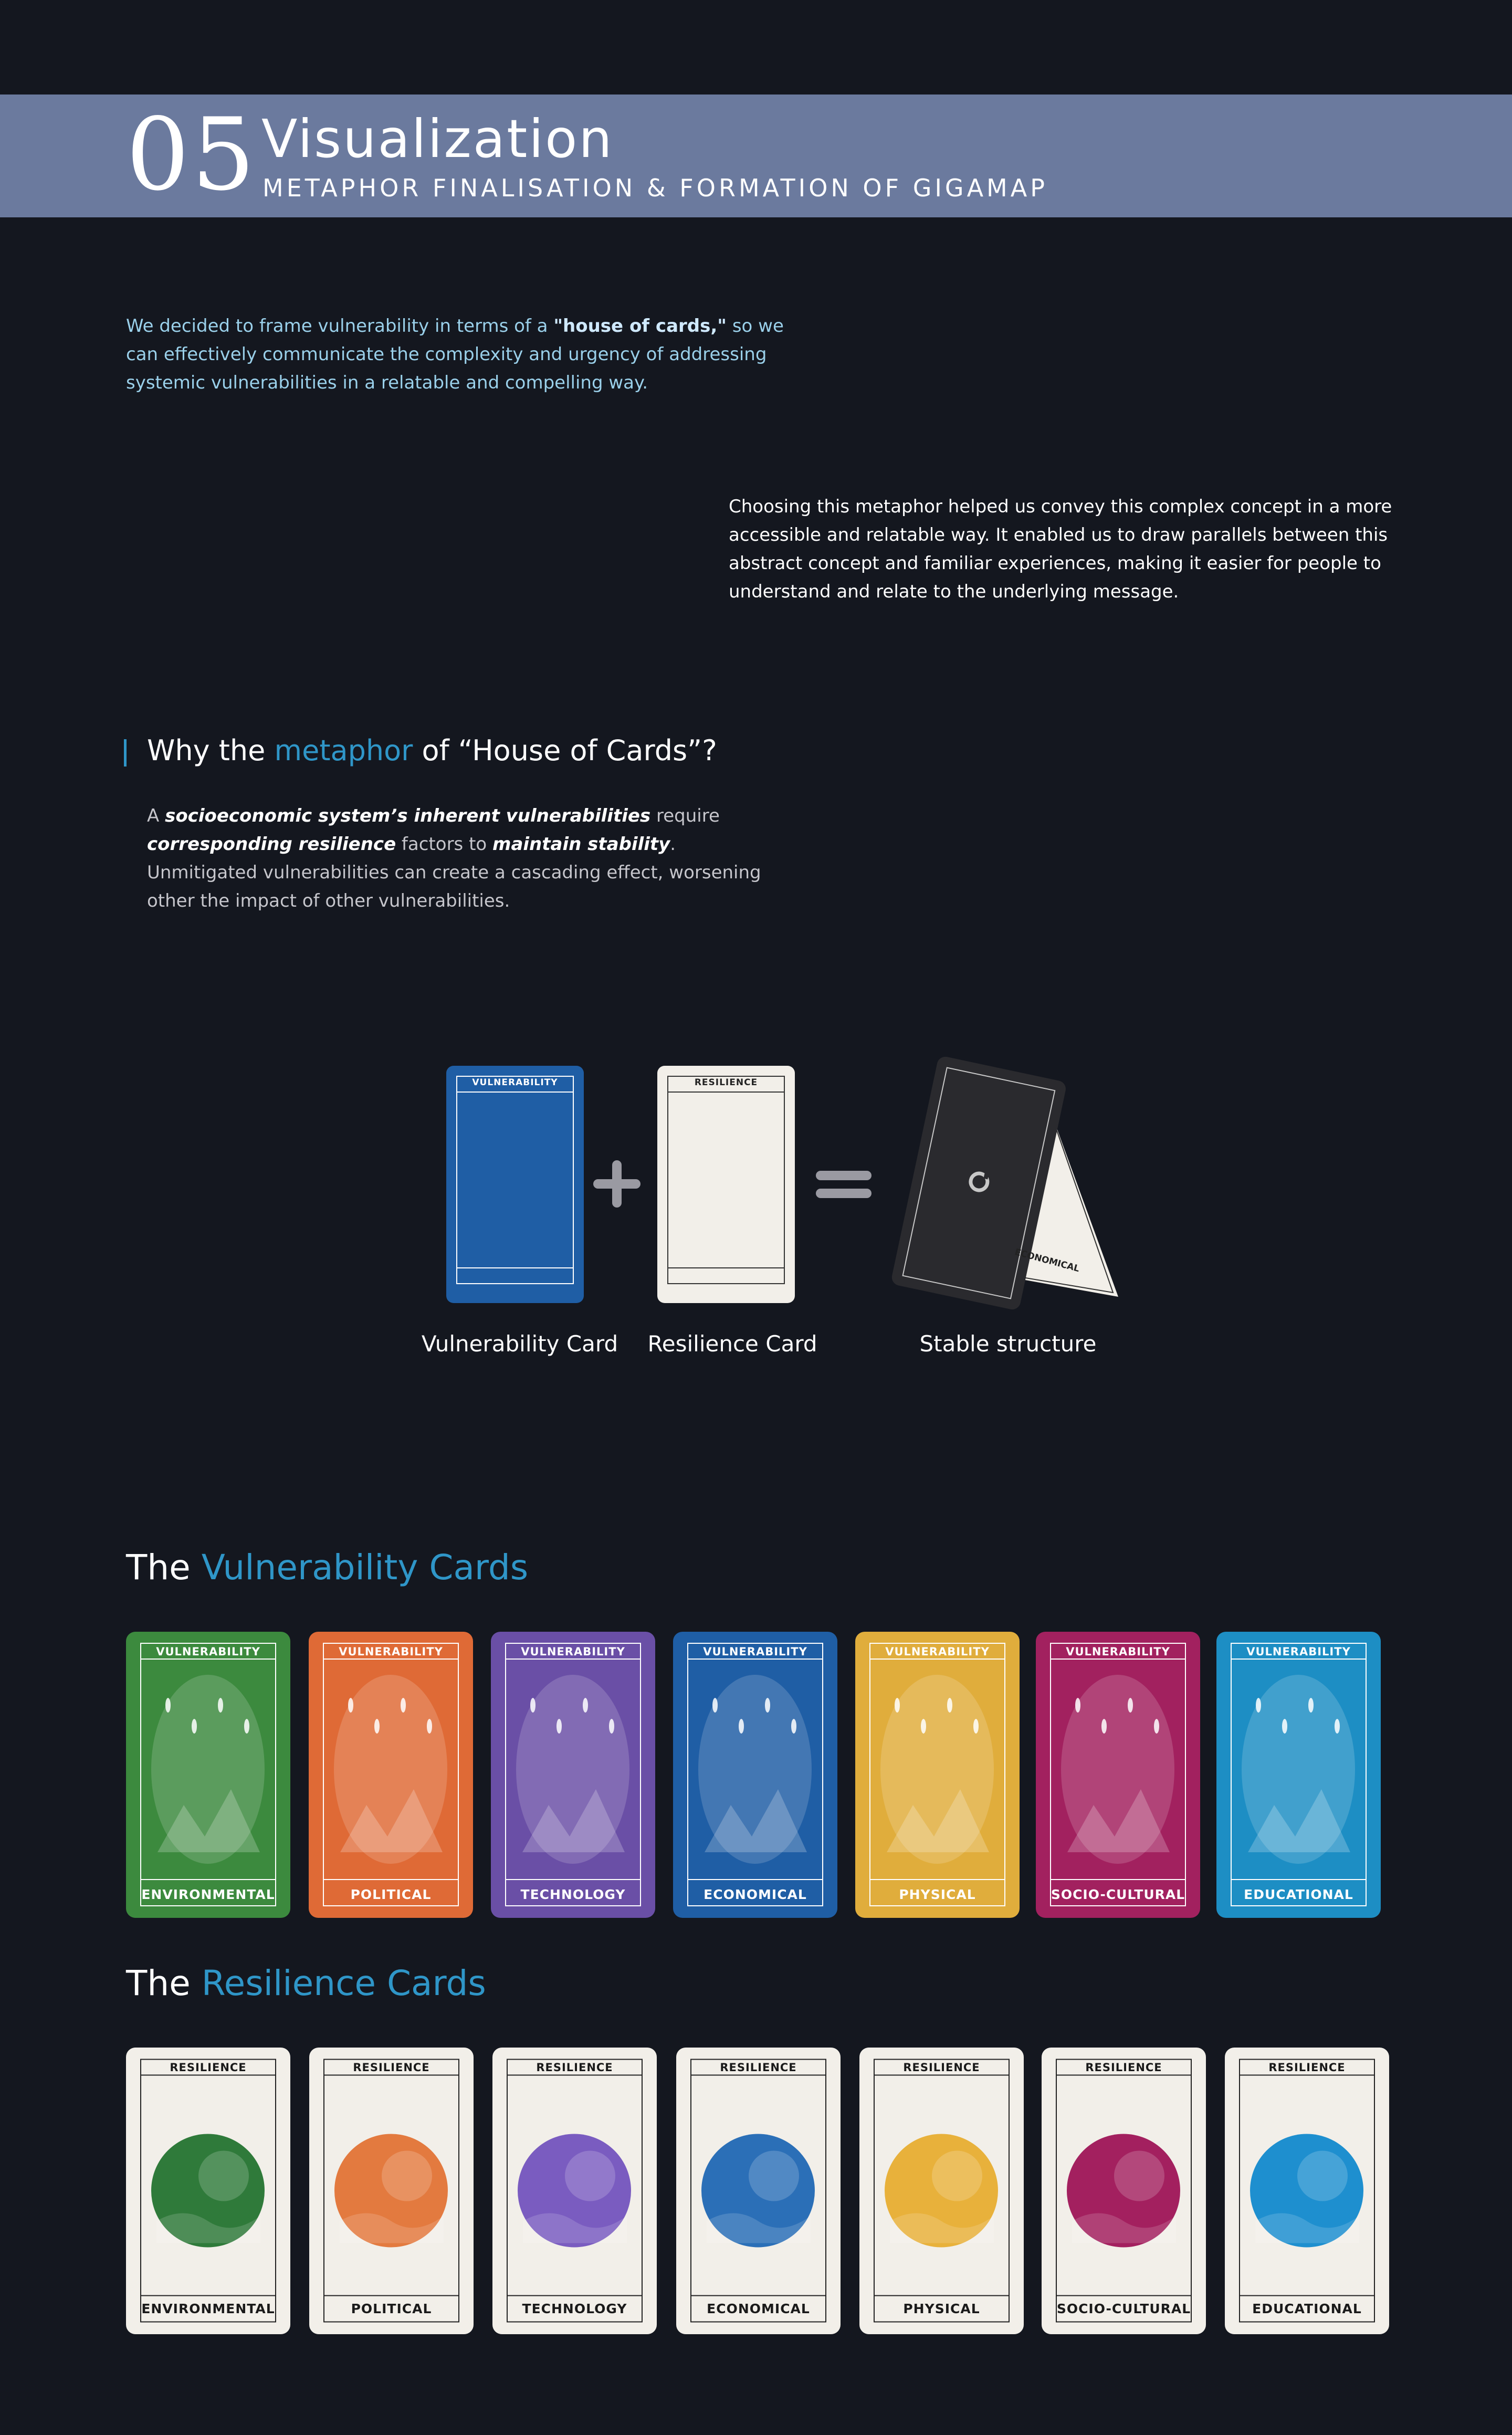  Describe the element at coordinates (164, 1983) in the screenshot. I see `res-heading-prefix: The` at that location.